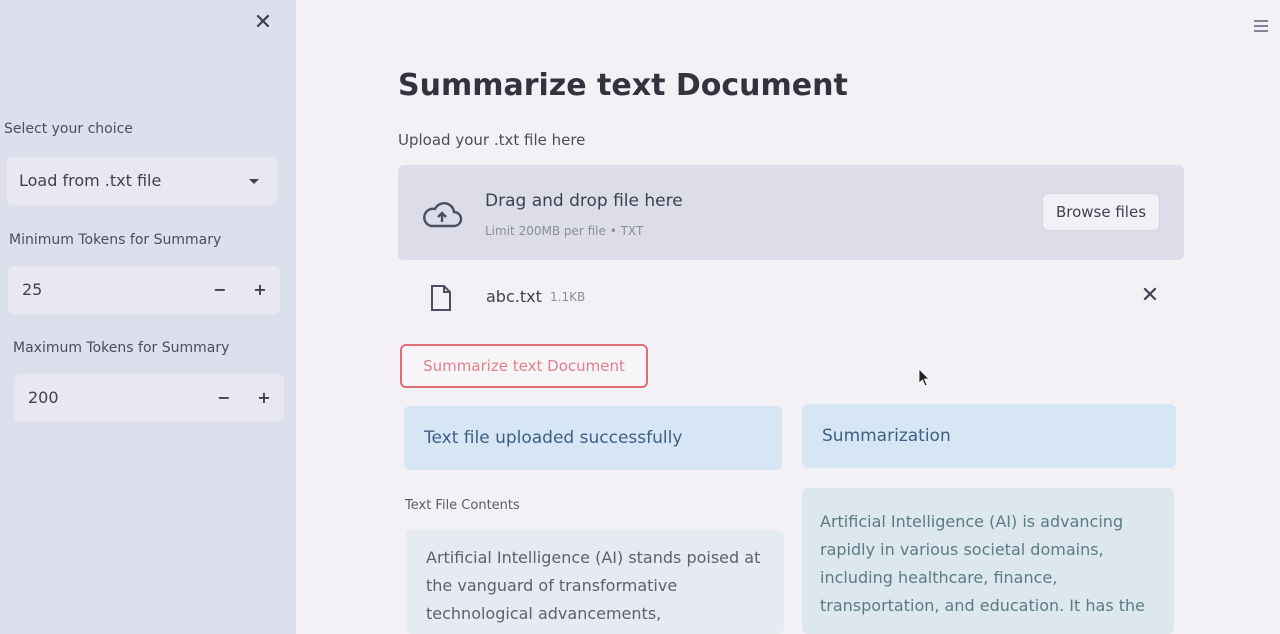 This screenshot has width=1280, height=634. What do you see at coordinates (220, 290) in the screenshot?
I see `min-tokens-decrement-button: −` at bounding box center [220, 290].